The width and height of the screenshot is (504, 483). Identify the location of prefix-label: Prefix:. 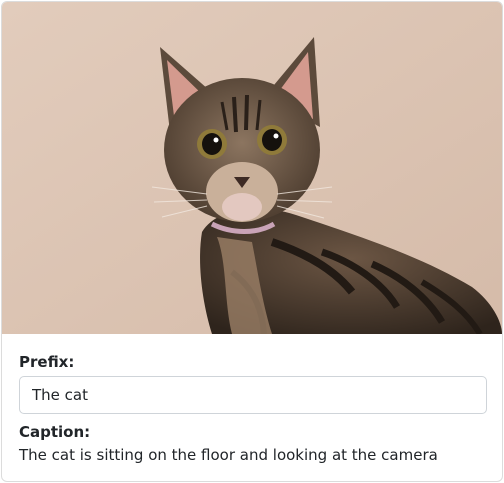
(47, 362).